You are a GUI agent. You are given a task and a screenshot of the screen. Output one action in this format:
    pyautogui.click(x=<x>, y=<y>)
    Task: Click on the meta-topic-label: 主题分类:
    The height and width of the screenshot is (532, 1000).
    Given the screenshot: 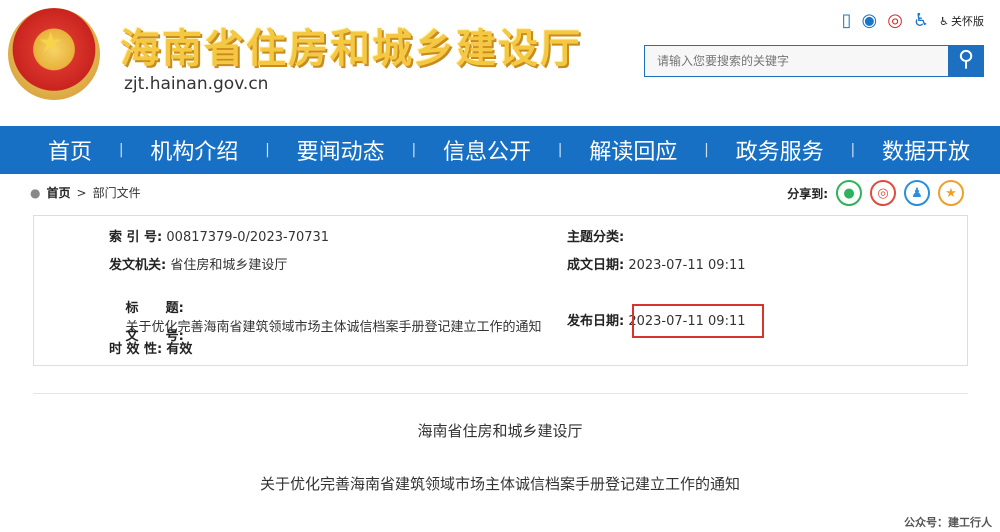 What is the action you would take?
    pyautogui.click(x=596, y=237)
    